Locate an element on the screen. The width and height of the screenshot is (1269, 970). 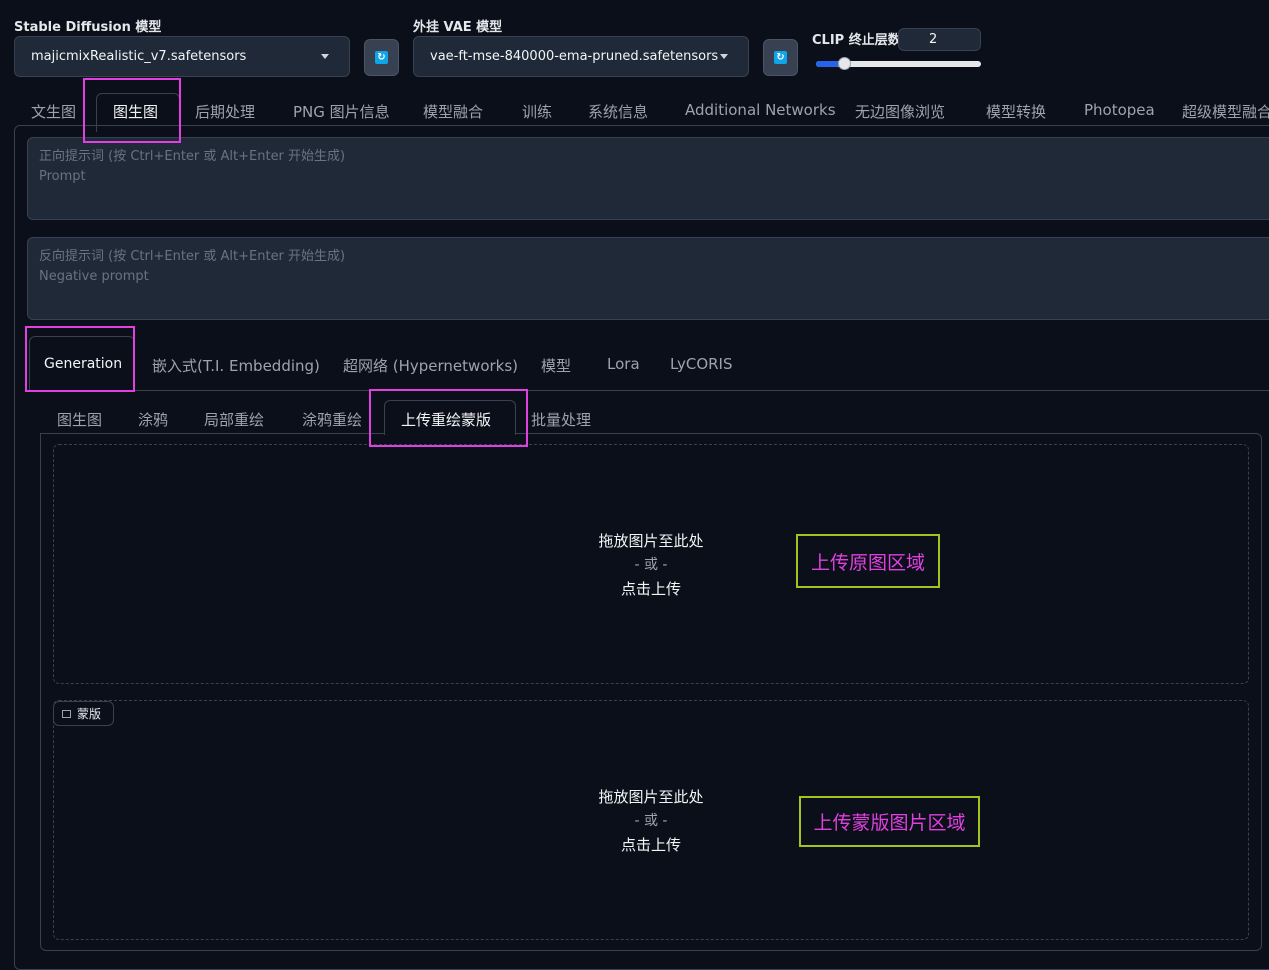
tab-lora: Lora is located at coordinates (623, 364).